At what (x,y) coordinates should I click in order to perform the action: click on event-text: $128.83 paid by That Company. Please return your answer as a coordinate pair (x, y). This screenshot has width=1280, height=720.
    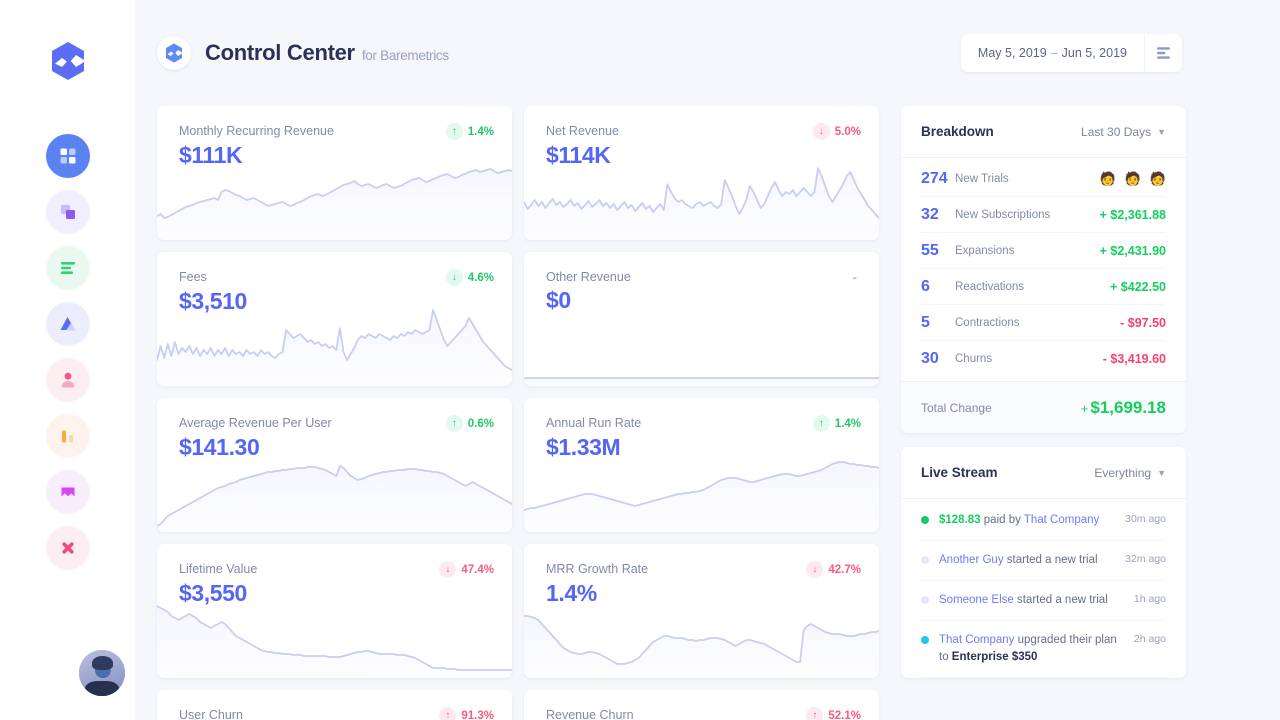
    Looking at the image, I should click on (1028, 520).